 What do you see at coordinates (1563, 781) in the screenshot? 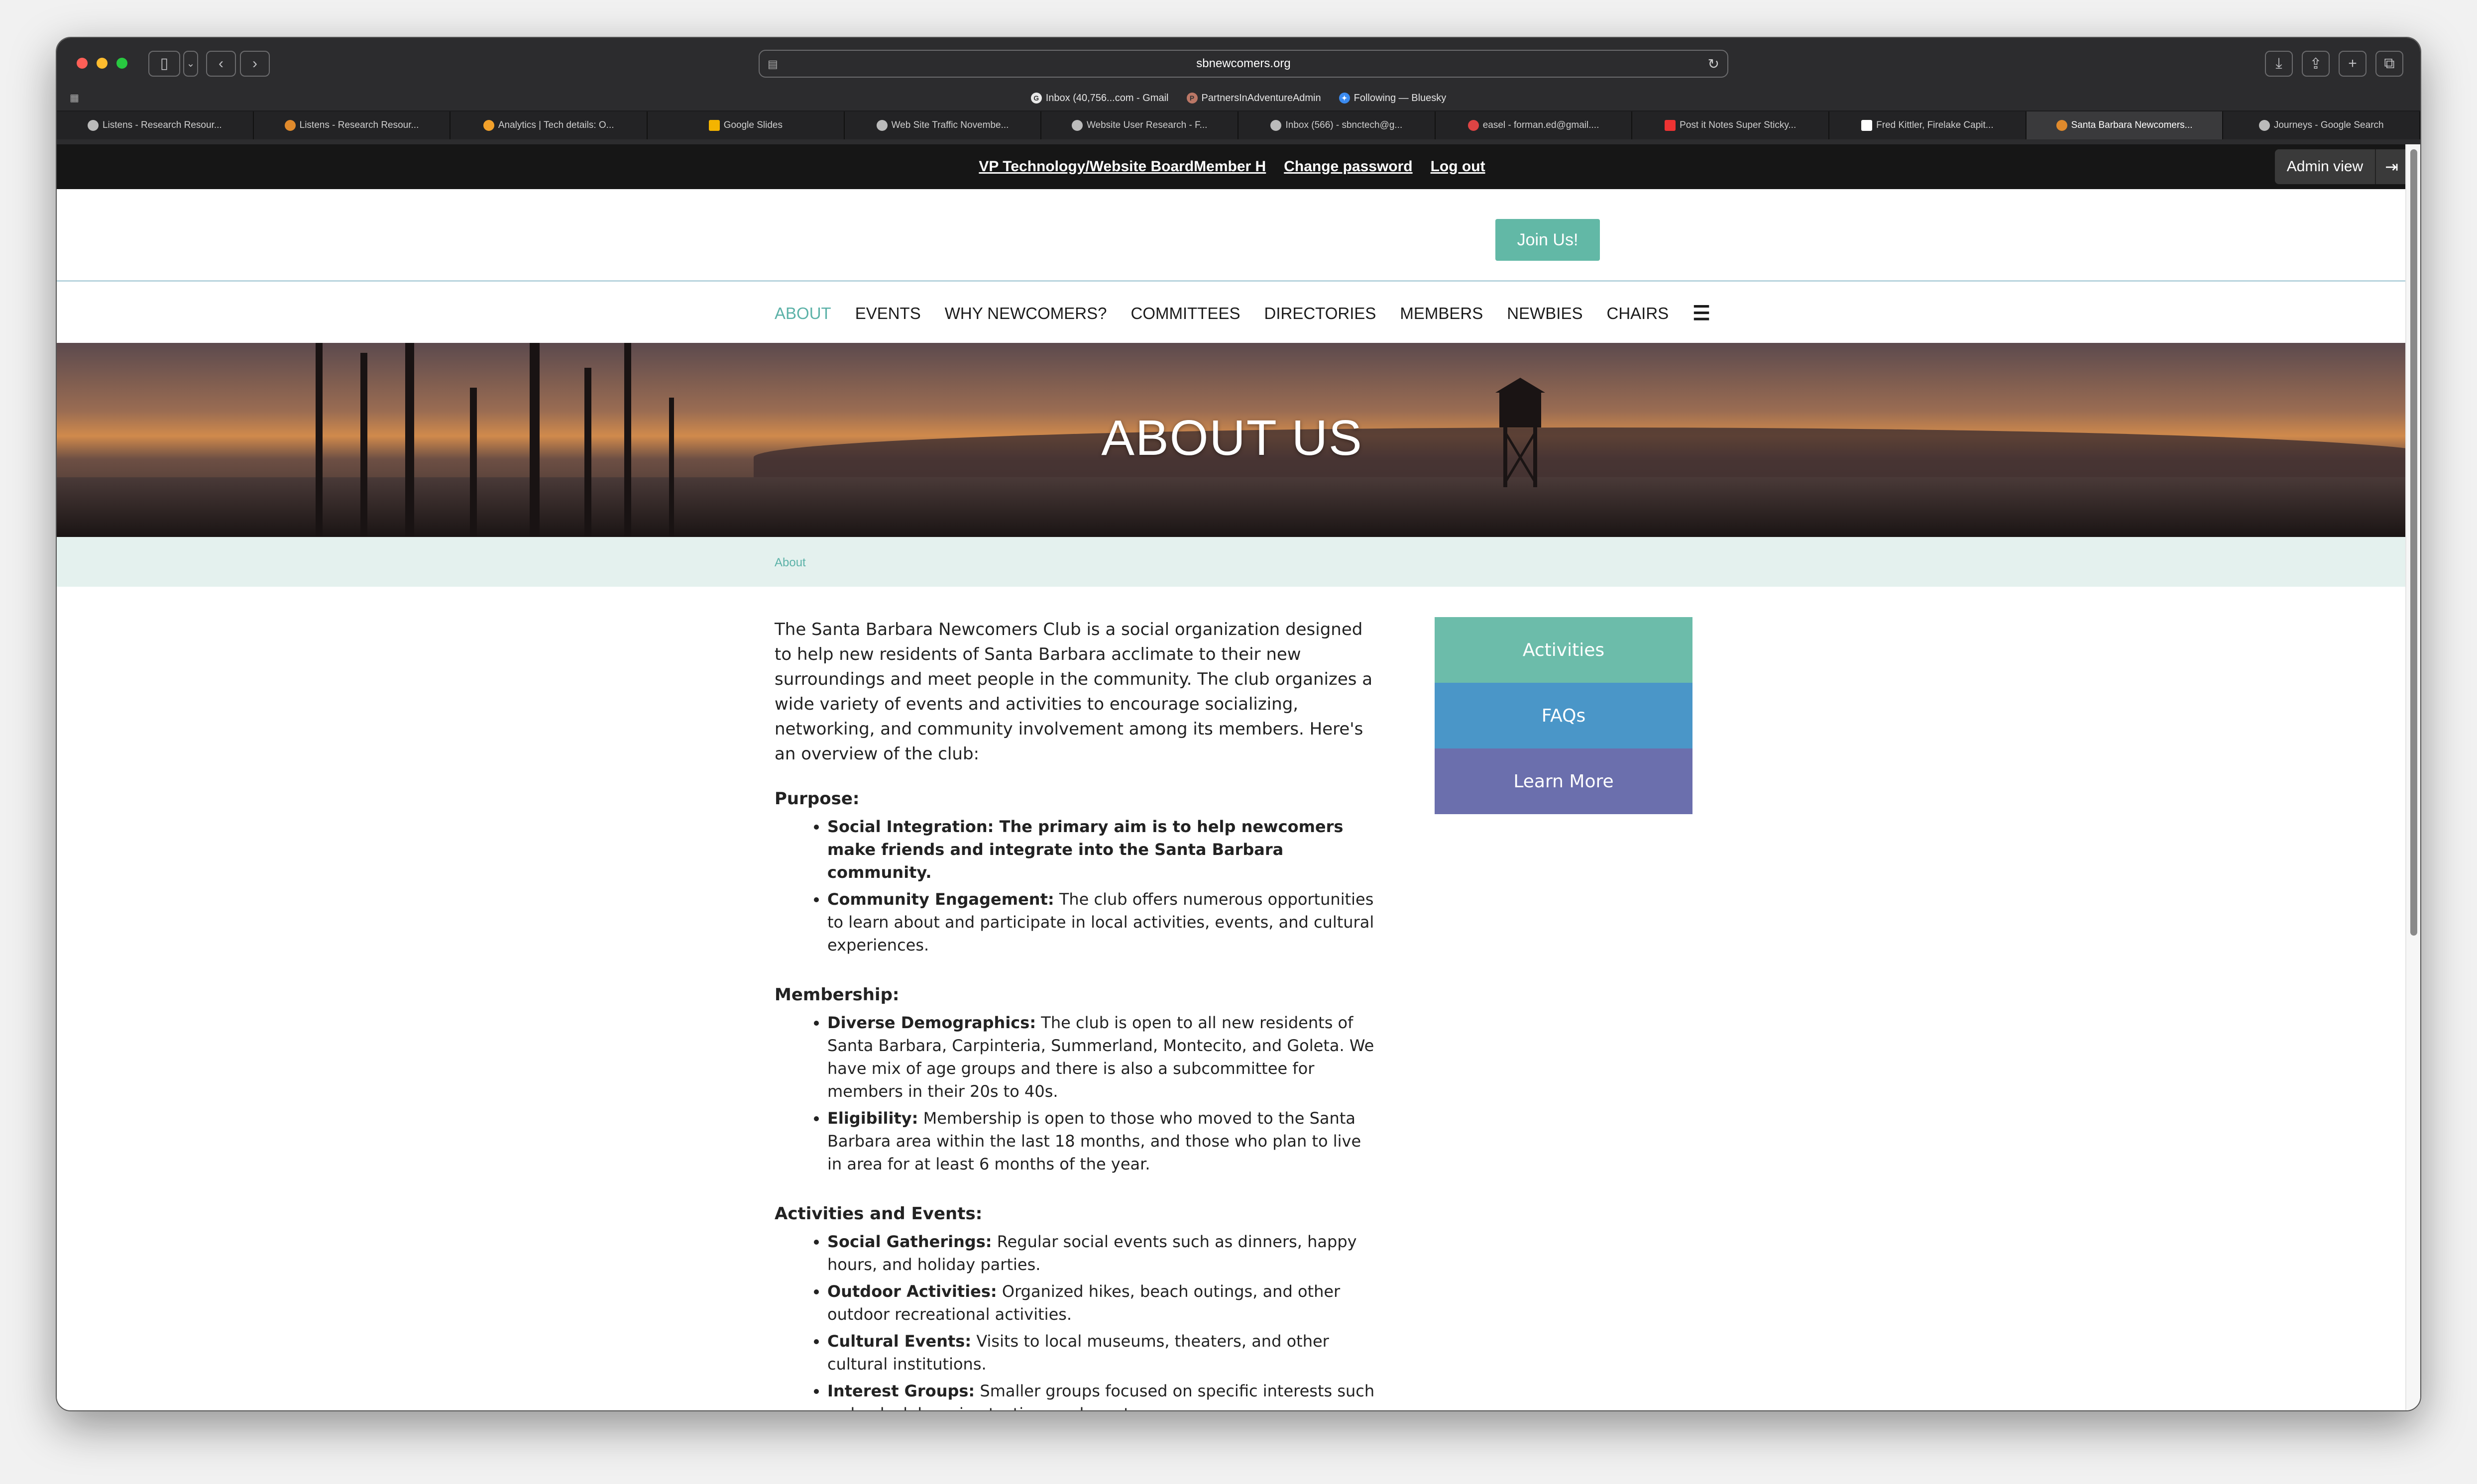
I see `learn-more-button: Learn More` at bounding box center [1563, 781].